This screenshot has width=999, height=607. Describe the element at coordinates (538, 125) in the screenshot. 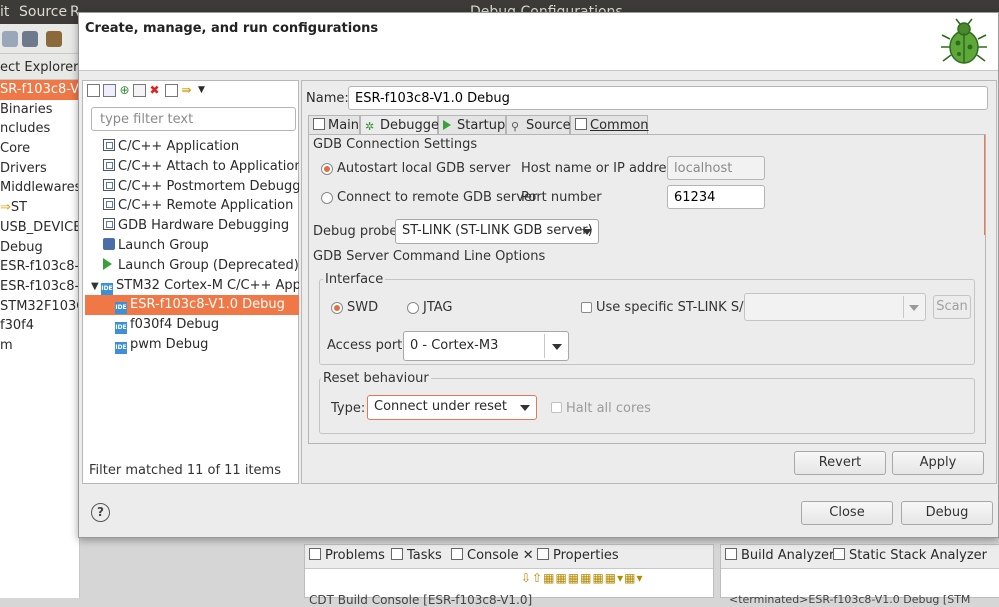

I see `tab-source: ⚲ Source` at that location.